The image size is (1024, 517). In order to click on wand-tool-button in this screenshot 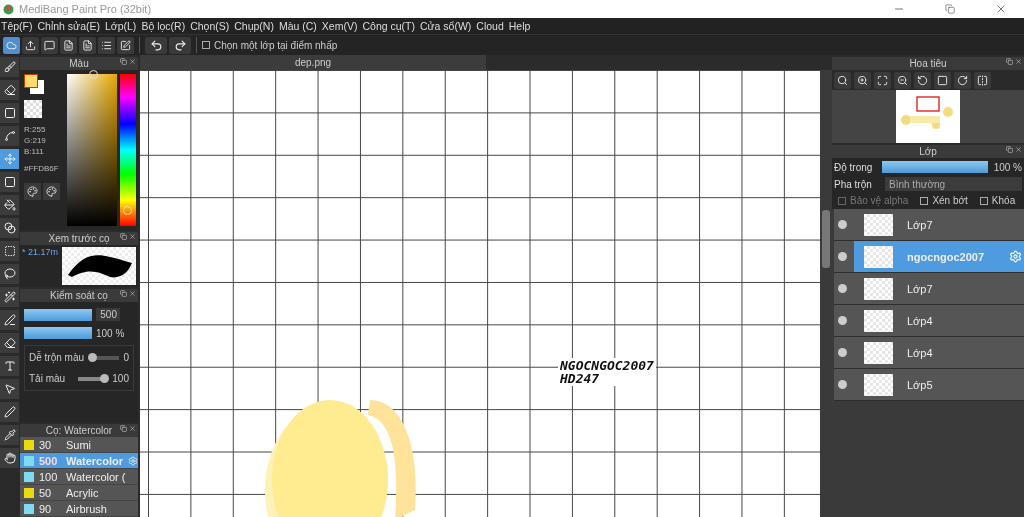, I will do `click(9, 297)`.